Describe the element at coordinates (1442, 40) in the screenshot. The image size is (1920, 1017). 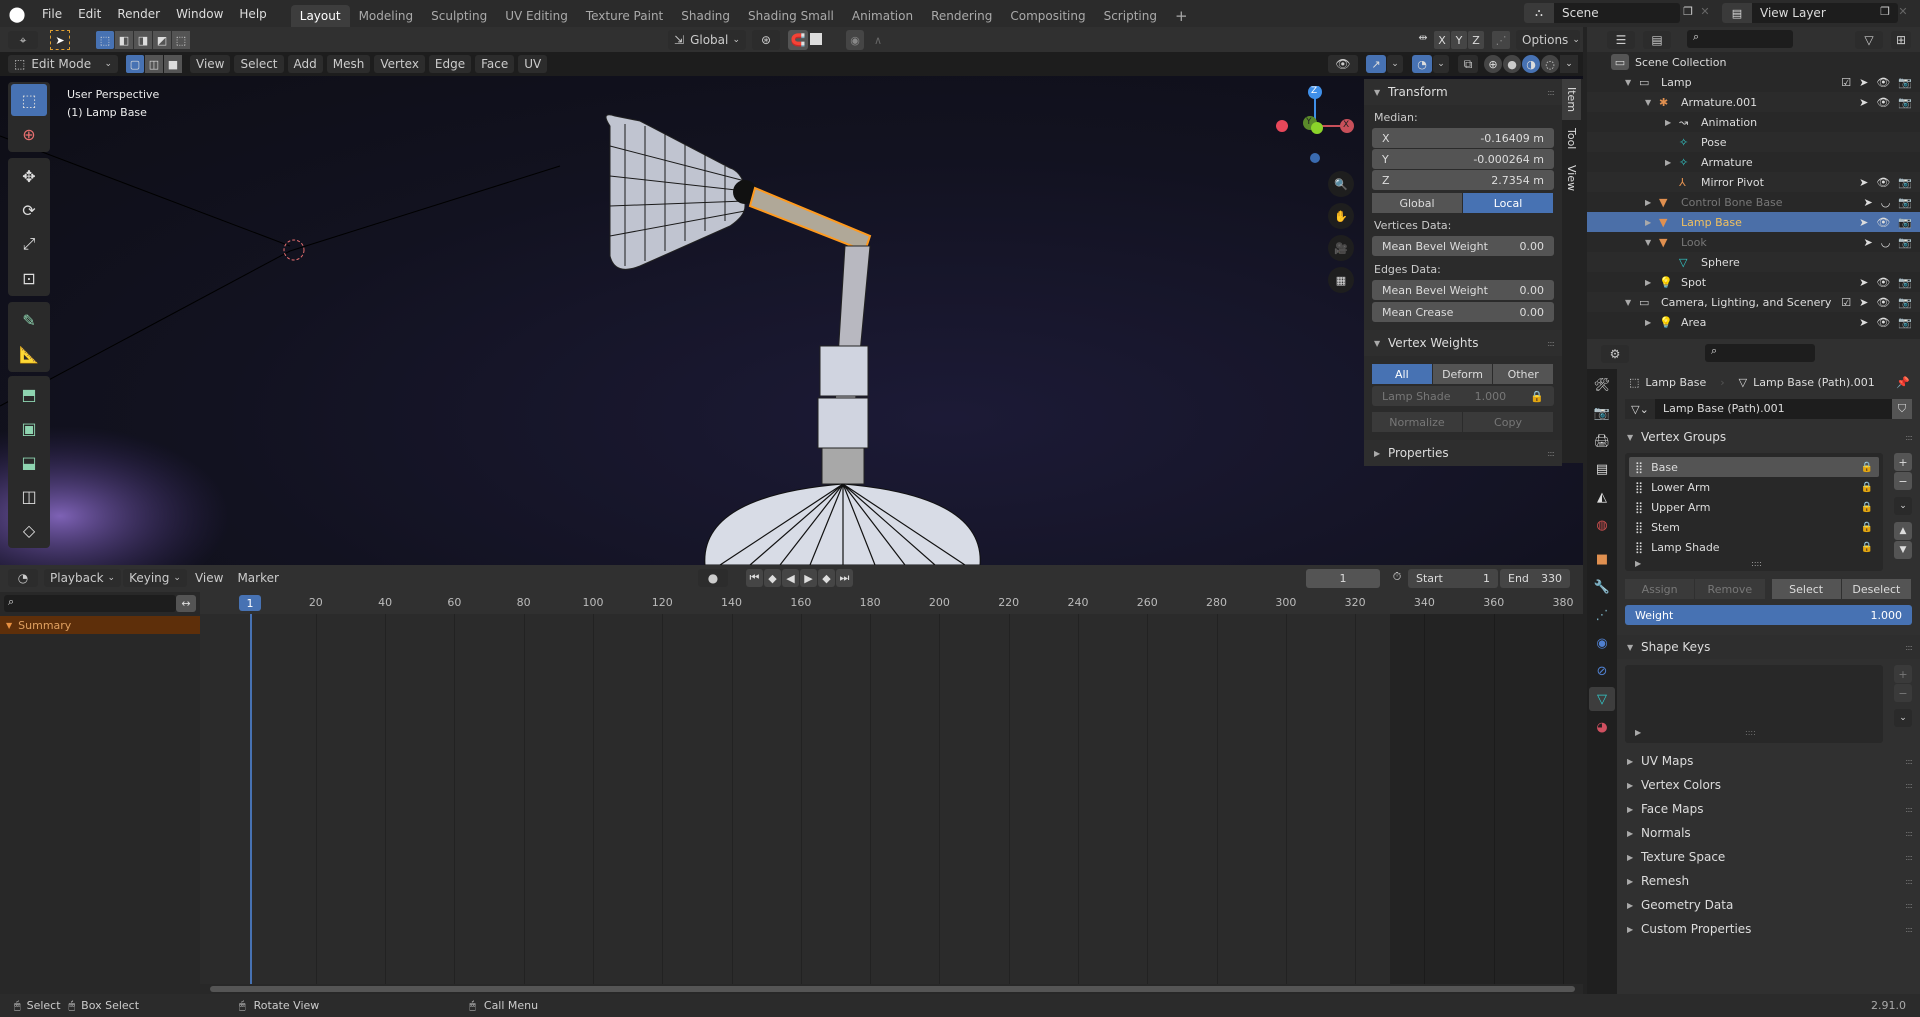
I see `mirror-x-toggle: X` at that location.